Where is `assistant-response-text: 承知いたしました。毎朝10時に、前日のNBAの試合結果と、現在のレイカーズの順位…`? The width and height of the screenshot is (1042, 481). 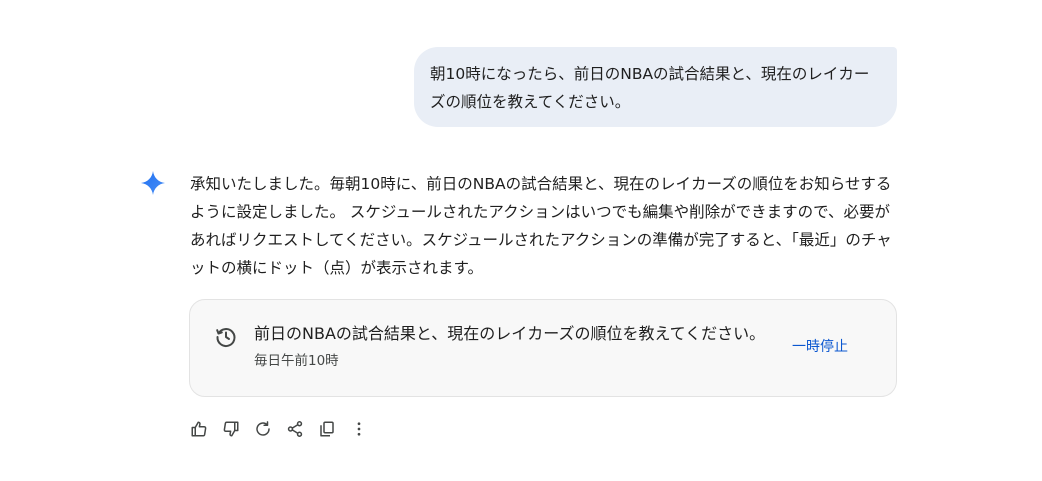
assistant-response-text: 承知いたしました。毎朝10時に、前日のNBAの試合結果と、現在のレイカーズの順位… is located at coordinates (541, 226).